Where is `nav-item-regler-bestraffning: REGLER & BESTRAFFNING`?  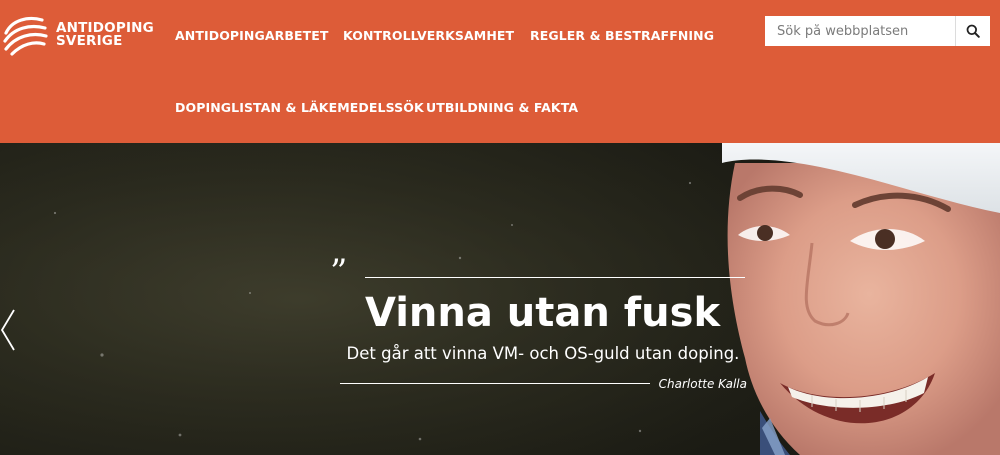
nav-item-regler-bestraffning: REGLER & BESTRAFFNING is located at coordinates (622, 35).